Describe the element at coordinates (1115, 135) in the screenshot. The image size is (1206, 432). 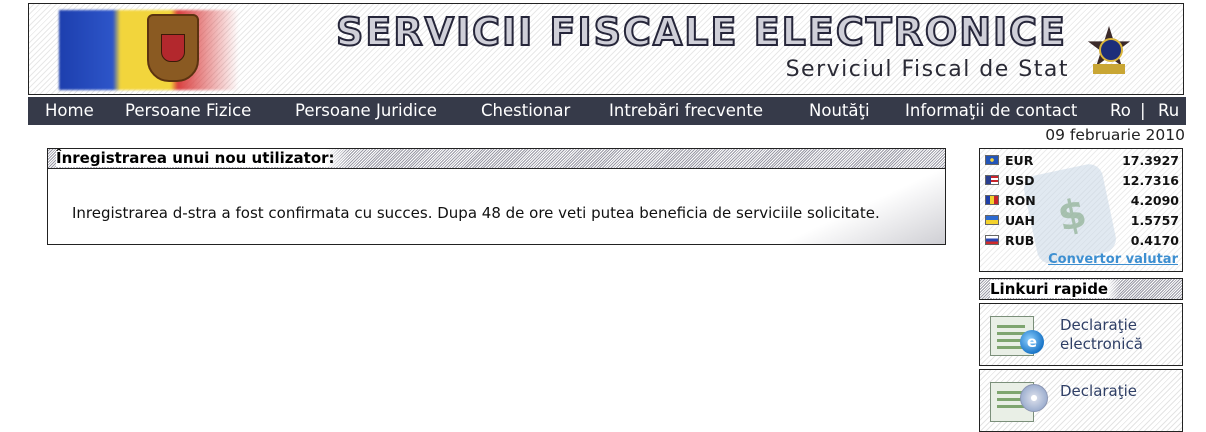
I see `current-date: 09 februarie 2010` at that location.